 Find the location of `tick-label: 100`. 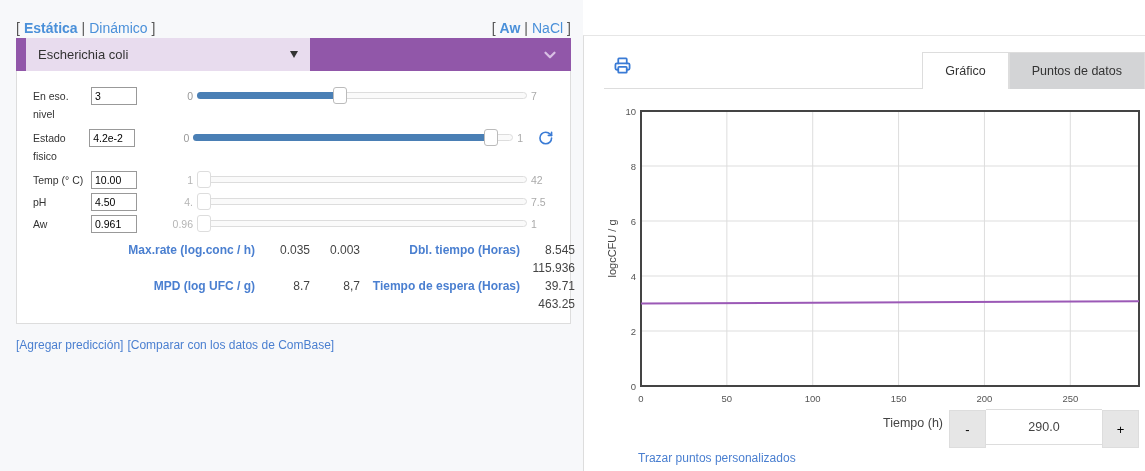

tick-label: 100 is located at coordinates (812, 398).